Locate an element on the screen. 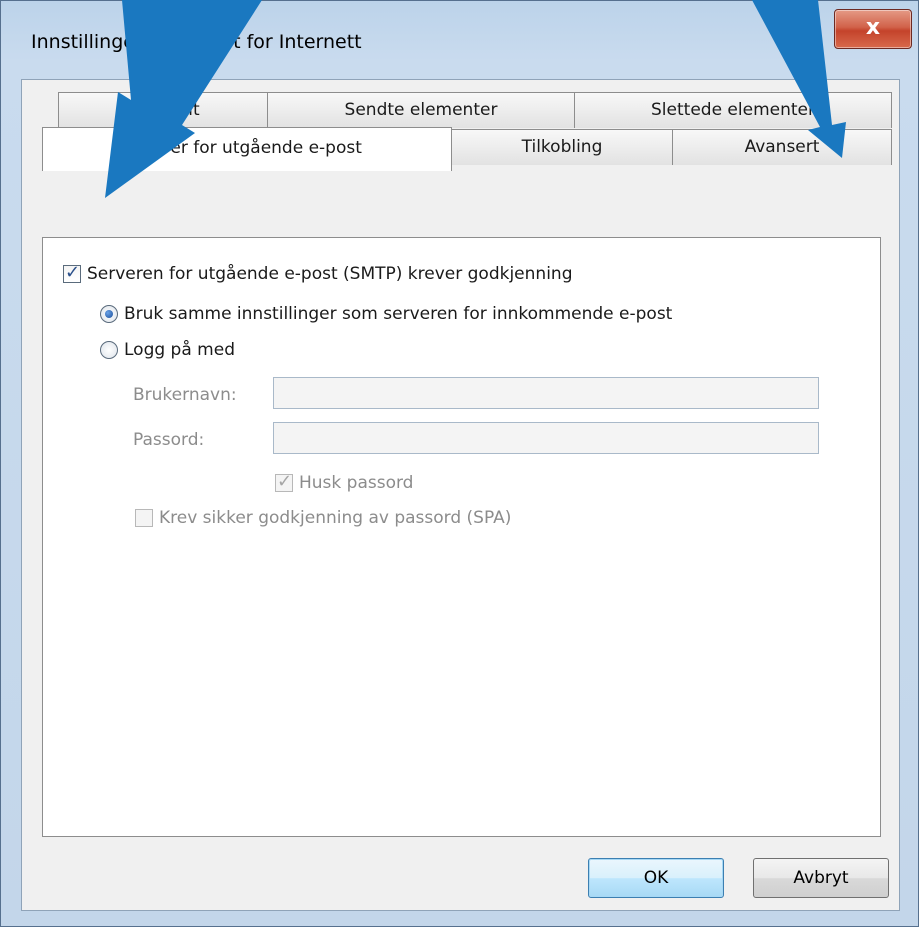 This screenshot has height=927, width=919. tab-generelt: Generelt is located at coordinates (163, 110).